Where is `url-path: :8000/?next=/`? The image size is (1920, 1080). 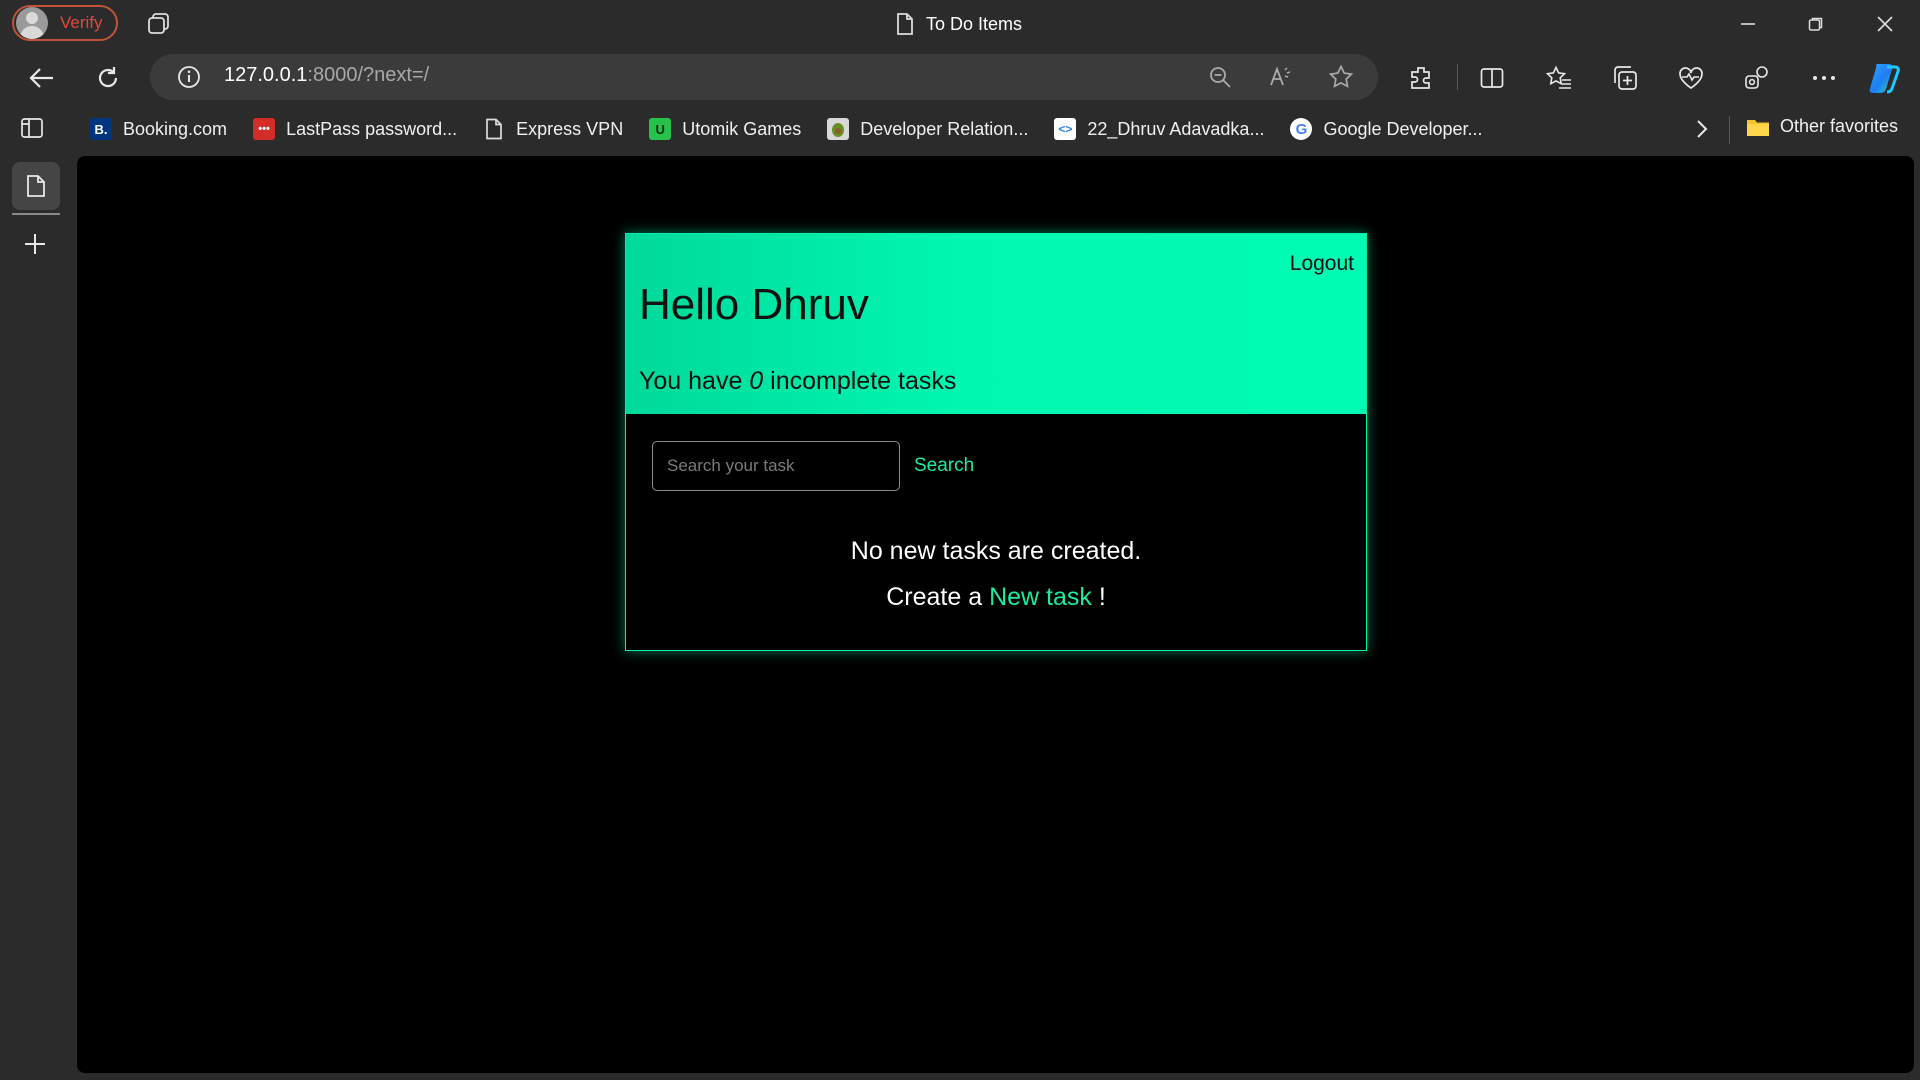 url-path: :8000/?next=/ is located at coordinates (368, 75).